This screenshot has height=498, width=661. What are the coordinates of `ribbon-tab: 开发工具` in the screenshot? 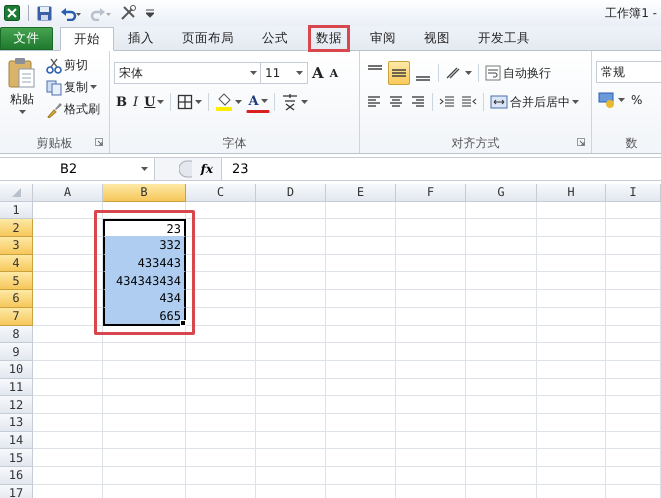 It's located at (504, 38).